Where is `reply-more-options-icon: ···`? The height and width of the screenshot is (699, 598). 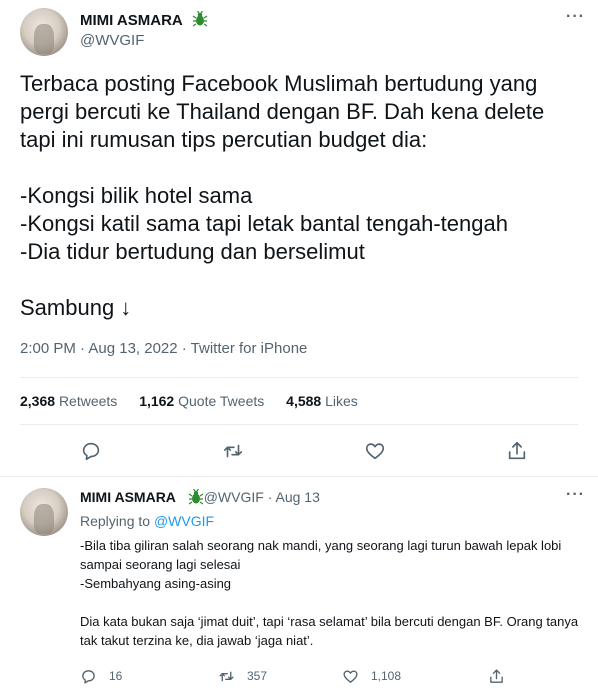 reply-more-options-icon: ··· is located at coordinates (575, 495).